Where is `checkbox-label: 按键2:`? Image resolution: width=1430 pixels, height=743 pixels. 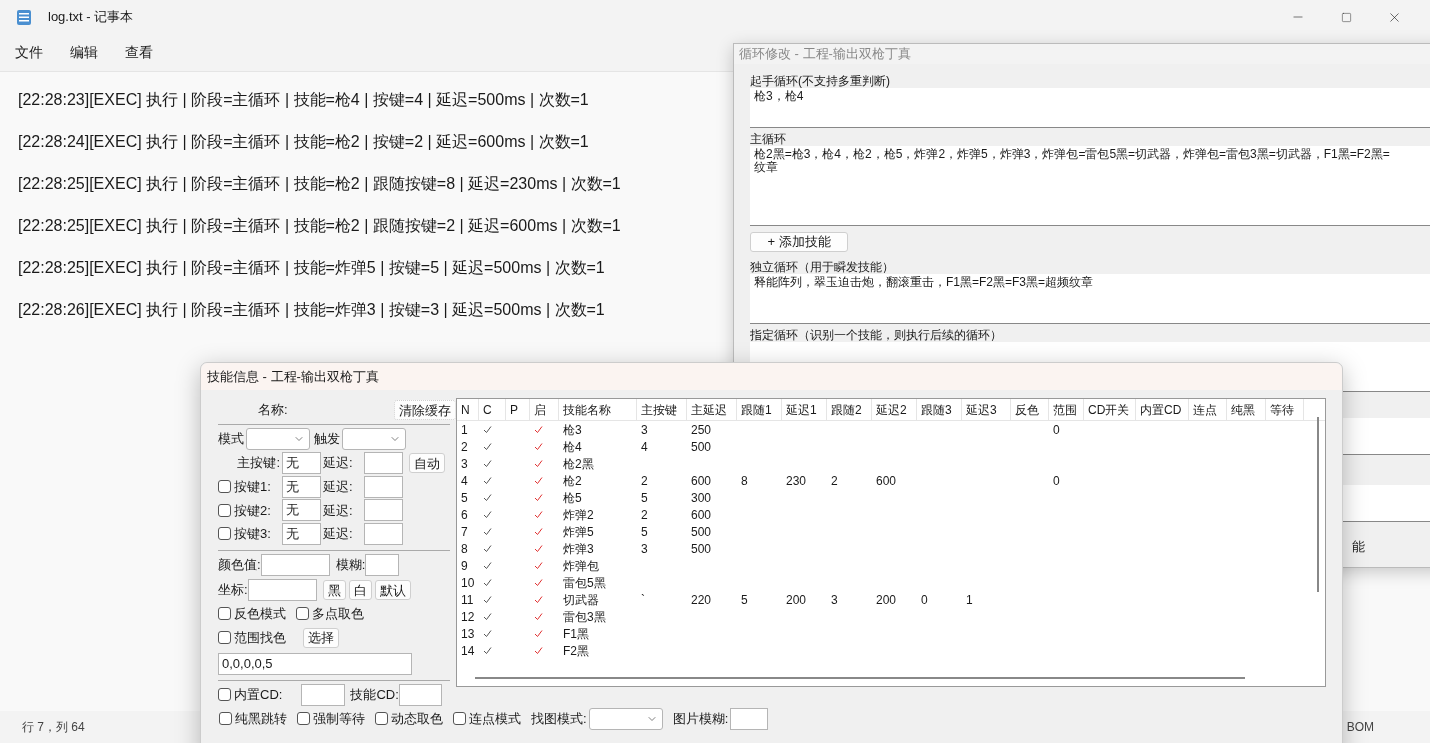
checkbox-label: 按键2: is located at coordinates (252, 510).